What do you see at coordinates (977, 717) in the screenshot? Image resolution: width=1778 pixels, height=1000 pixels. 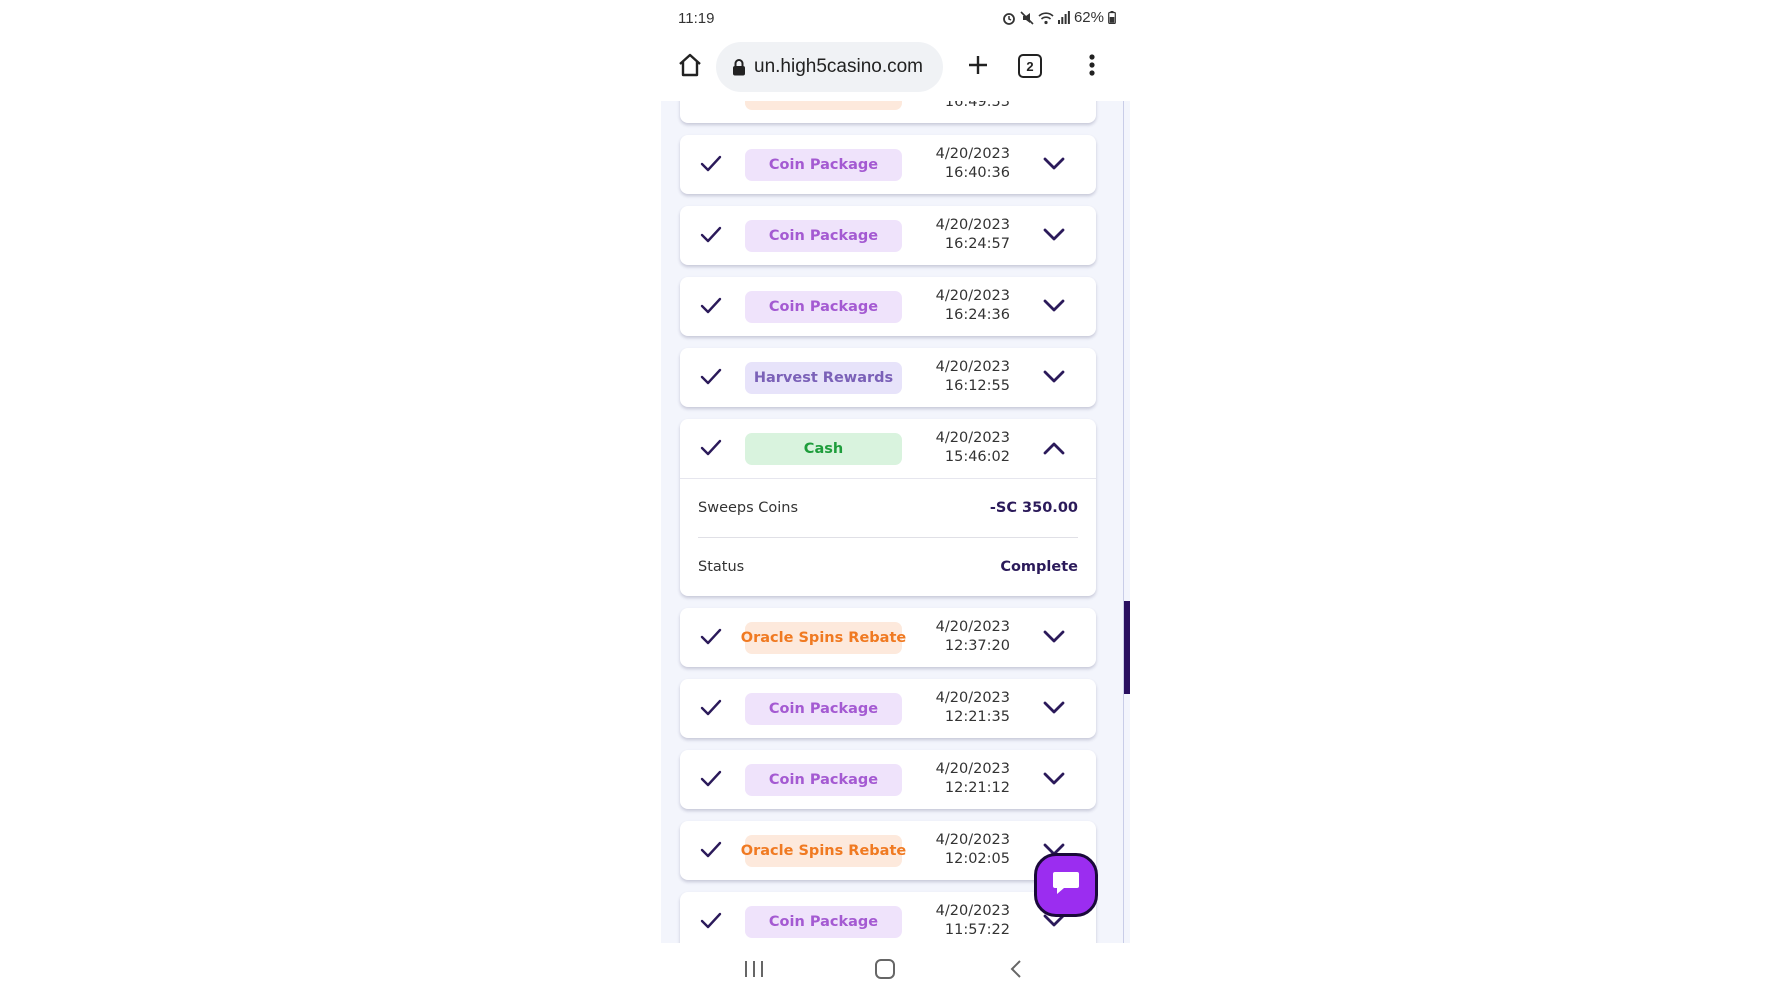 I see `transaction-time: 12:21:35` at bounding box center [977, 717].